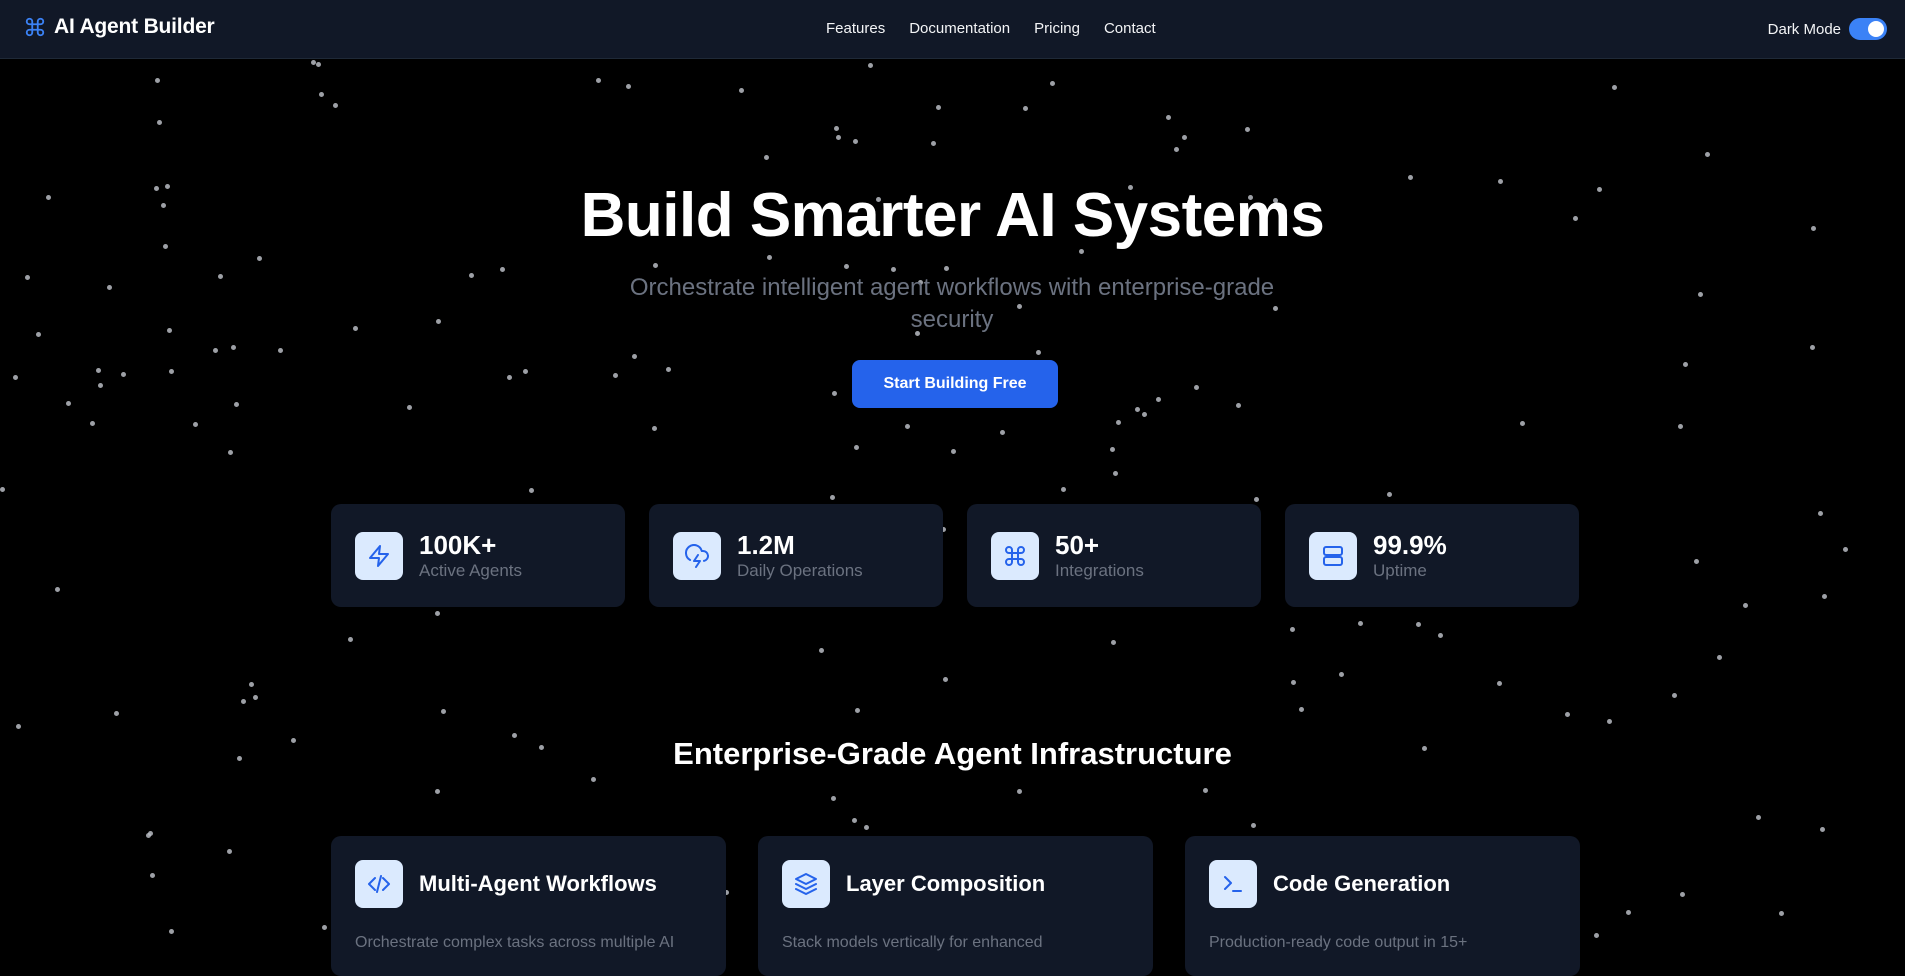 The height and width of the screenshot is (976, 1905). I want to click on stat-label: Daily Operations, so click(800, 570).